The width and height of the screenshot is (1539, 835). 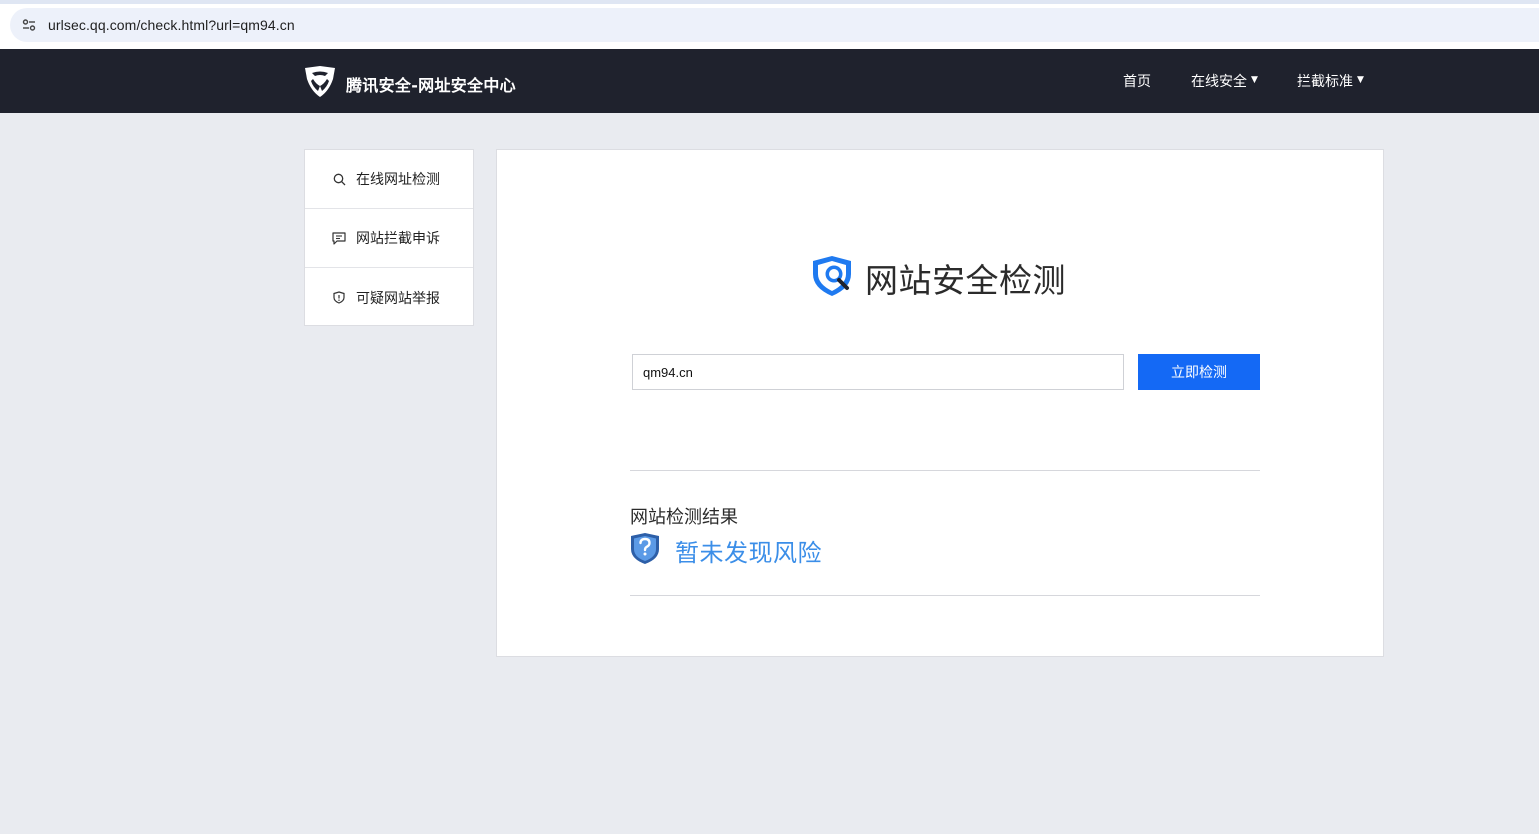 I want to click on tencent-security-shield-icon, so click(x=320, y=83).